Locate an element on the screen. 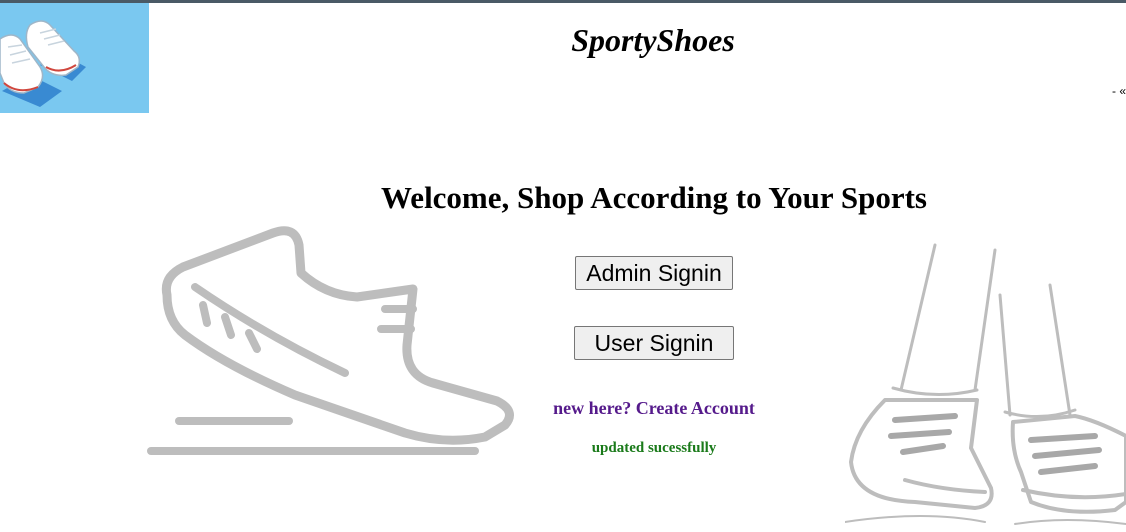  edge-mark: - « is located at coordinates (1118, 91).